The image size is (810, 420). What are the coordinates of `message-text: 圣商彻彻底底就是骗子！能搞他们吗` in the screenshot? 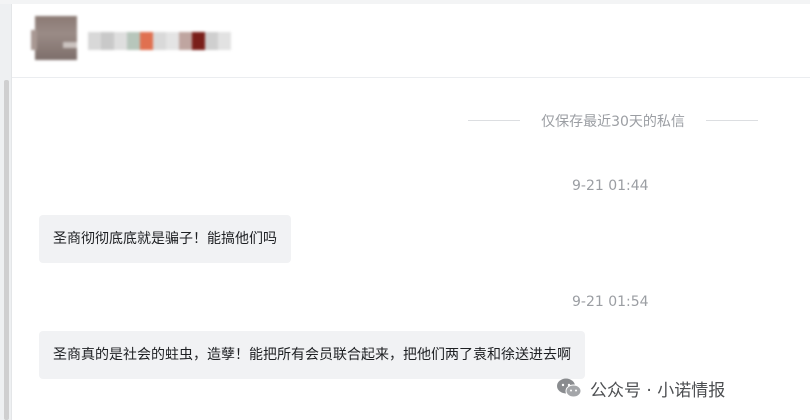 It's located at (165, 239).